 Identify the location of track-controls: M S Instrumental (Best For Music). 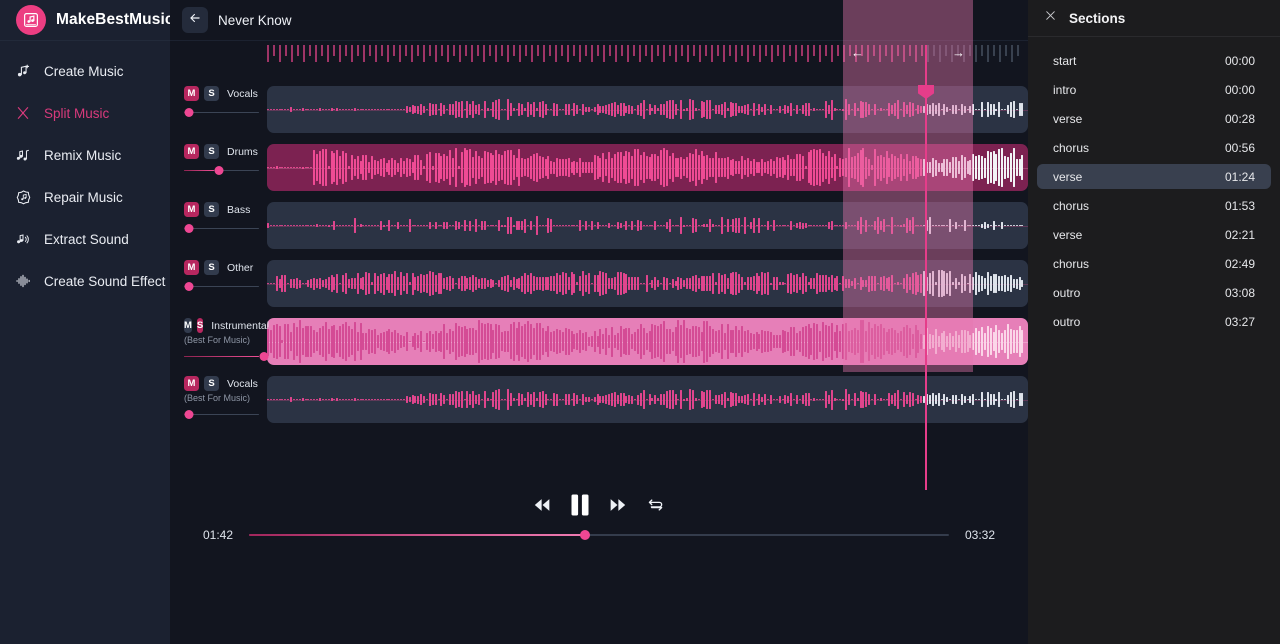
(219, 341).